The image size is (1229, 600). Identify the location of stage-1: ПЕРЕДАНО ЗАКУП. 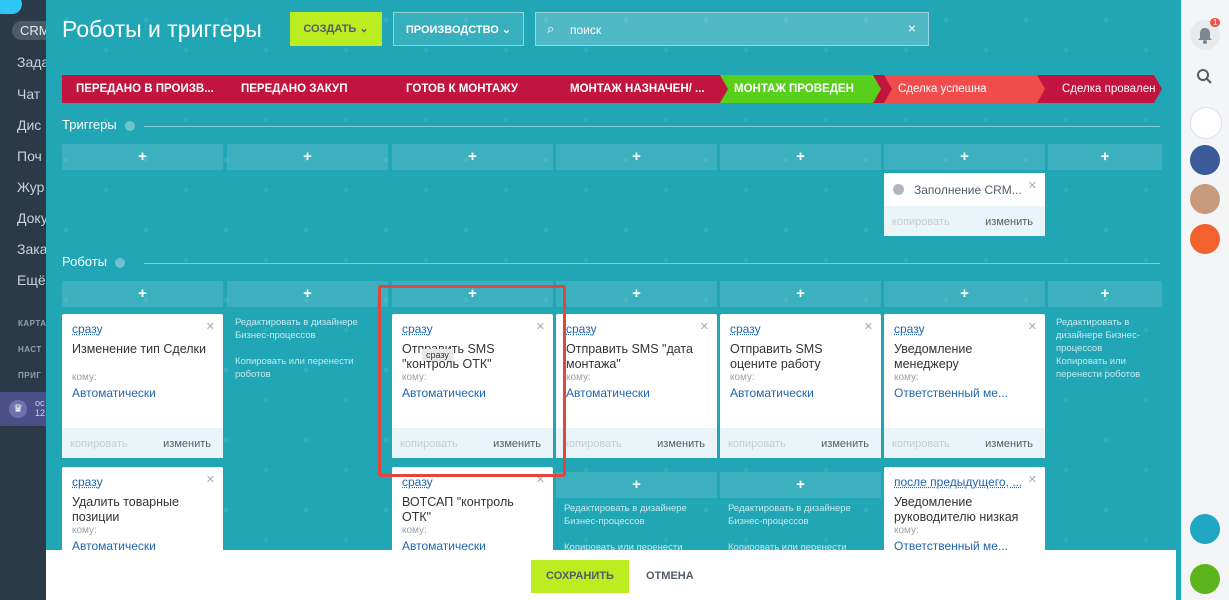
(307, 89).